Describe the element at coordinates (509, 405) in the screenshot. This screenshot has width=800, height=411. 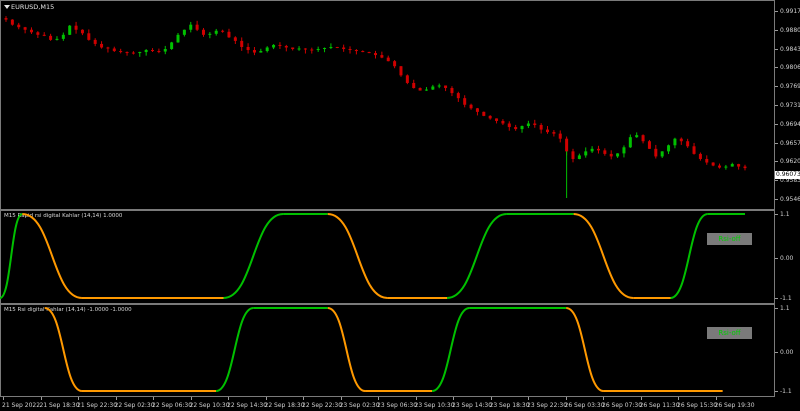
I see `time-tick-label: 23 Sep 18:30` at that location.